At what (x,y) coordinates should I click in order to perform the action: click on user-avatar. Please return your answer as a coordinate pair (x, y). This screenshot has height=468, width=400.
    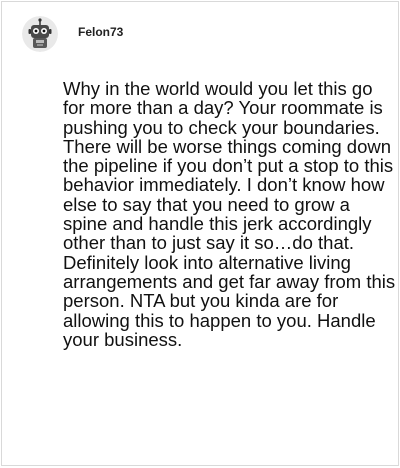
    Looking at the image, I should click on (40, 34).